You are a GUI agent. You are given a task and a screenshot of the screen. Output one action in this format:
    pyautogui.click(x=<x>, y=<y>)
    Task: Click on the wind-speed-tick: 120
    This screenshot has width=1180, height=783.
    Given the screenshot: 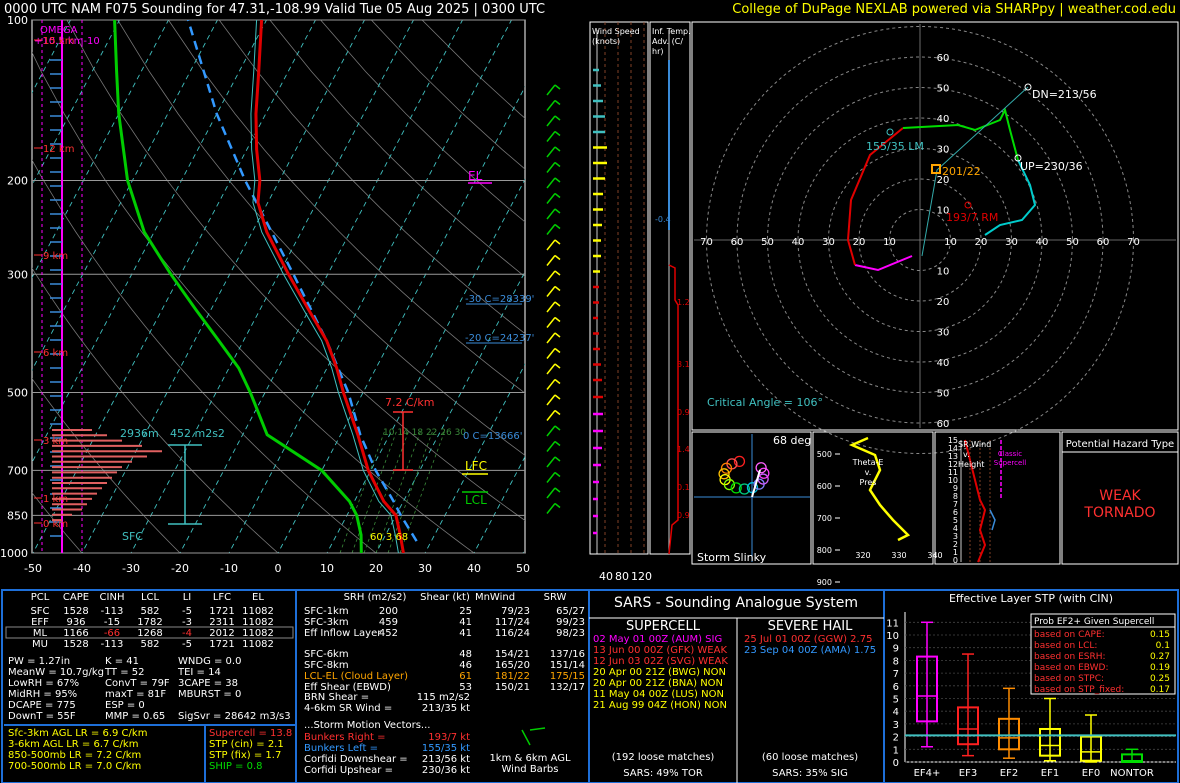 What is the action you would take?
    pyautogui.click(x=641, y=576)
    